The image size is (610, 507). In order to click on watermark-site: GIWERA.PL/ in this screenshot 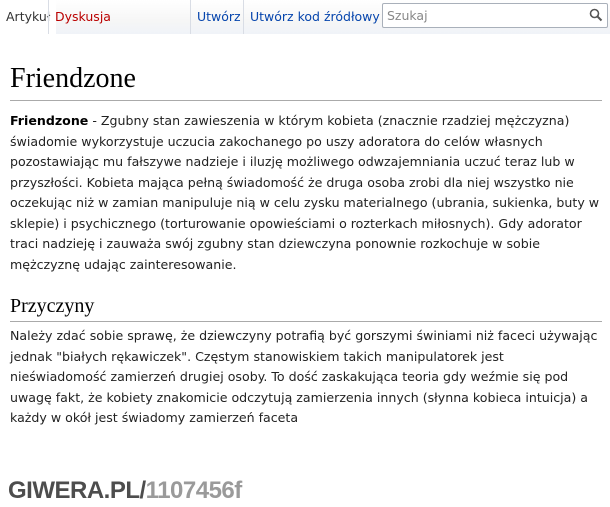, I will do `click(77, 490)`.